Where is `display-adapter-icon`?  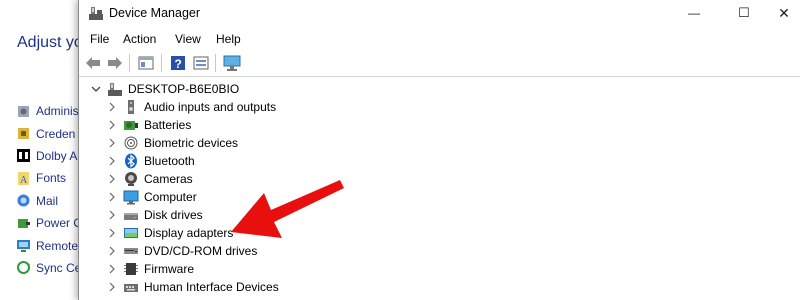 display-adapter-icon is located at coordinates (131, 233).